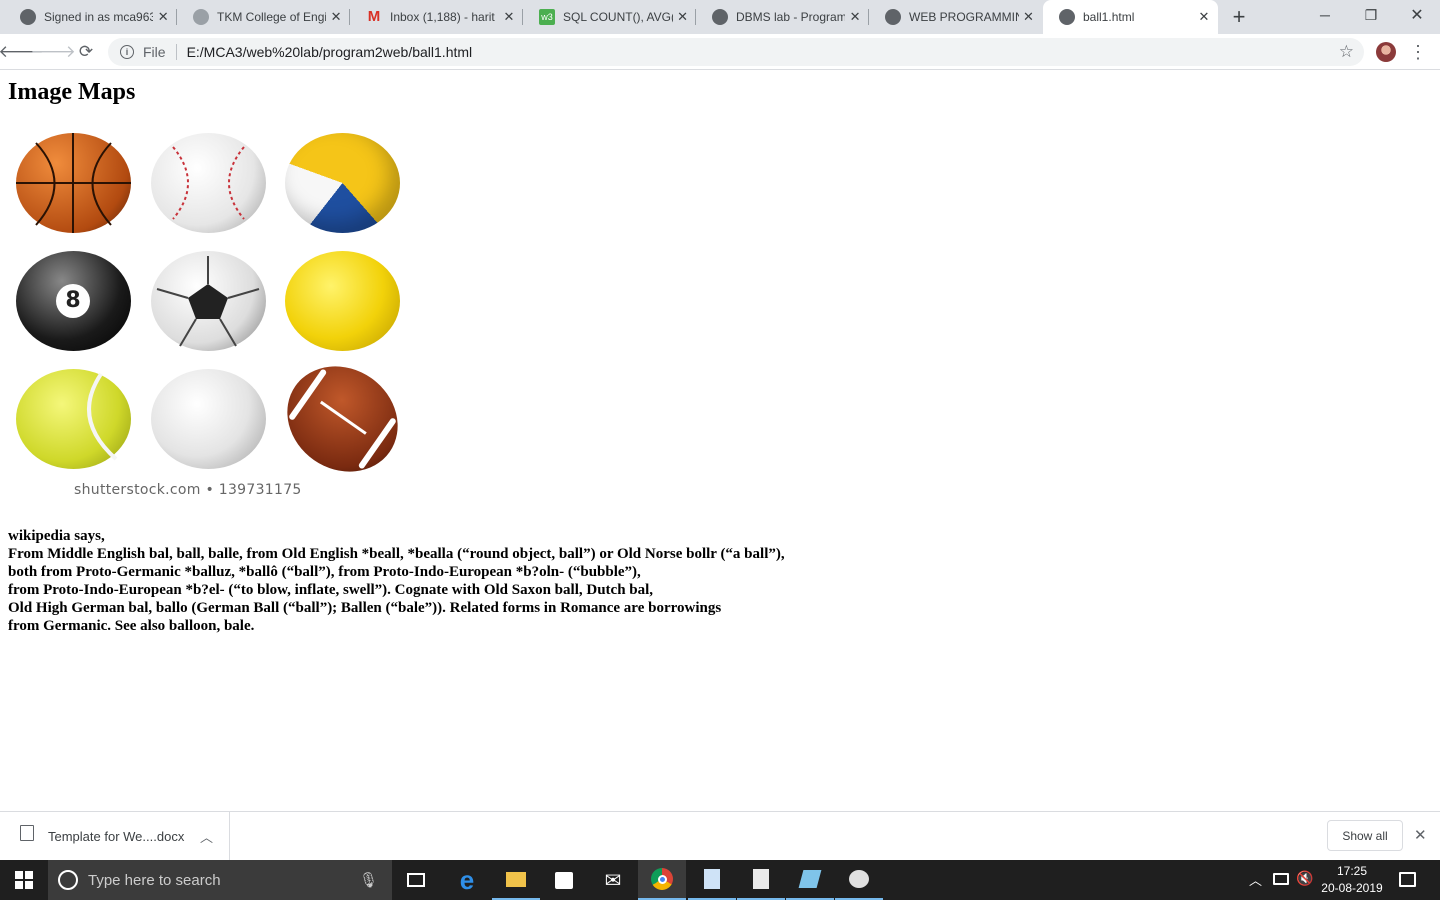  What do you see at coordinates (1325, 15) in the screenshot?
I see `minimize-button: ─` at bounding box center [1325, 15].